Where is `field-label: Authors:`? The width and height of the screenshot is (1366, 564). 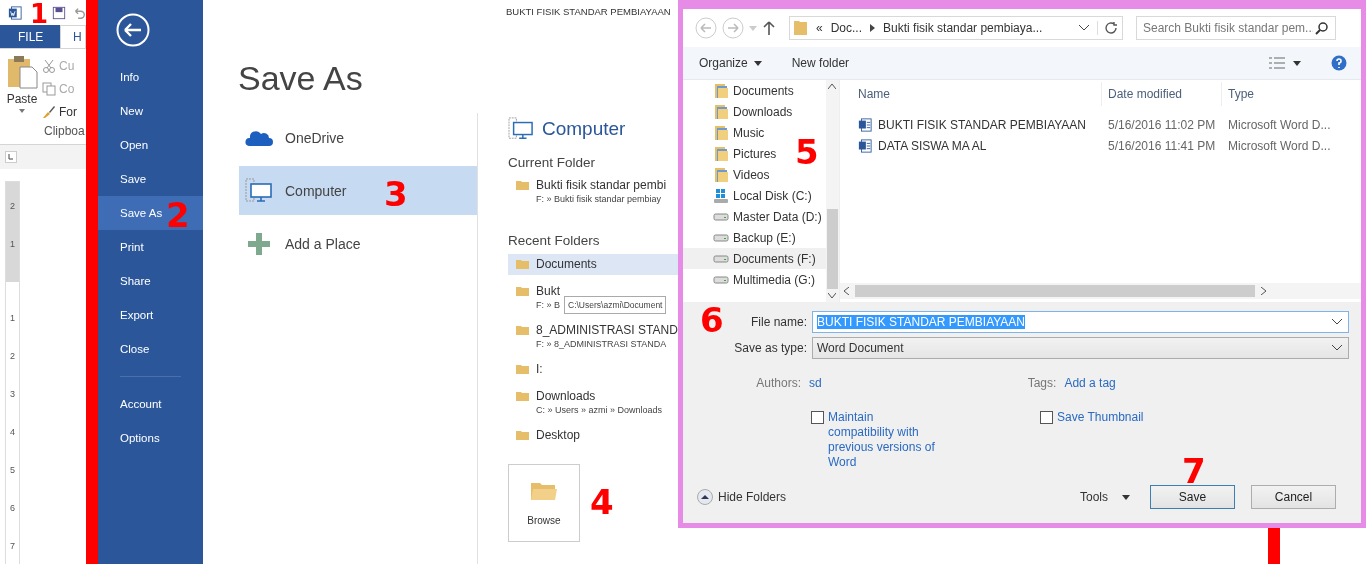
field-label: Authors: is located at coordinates (778, 383).